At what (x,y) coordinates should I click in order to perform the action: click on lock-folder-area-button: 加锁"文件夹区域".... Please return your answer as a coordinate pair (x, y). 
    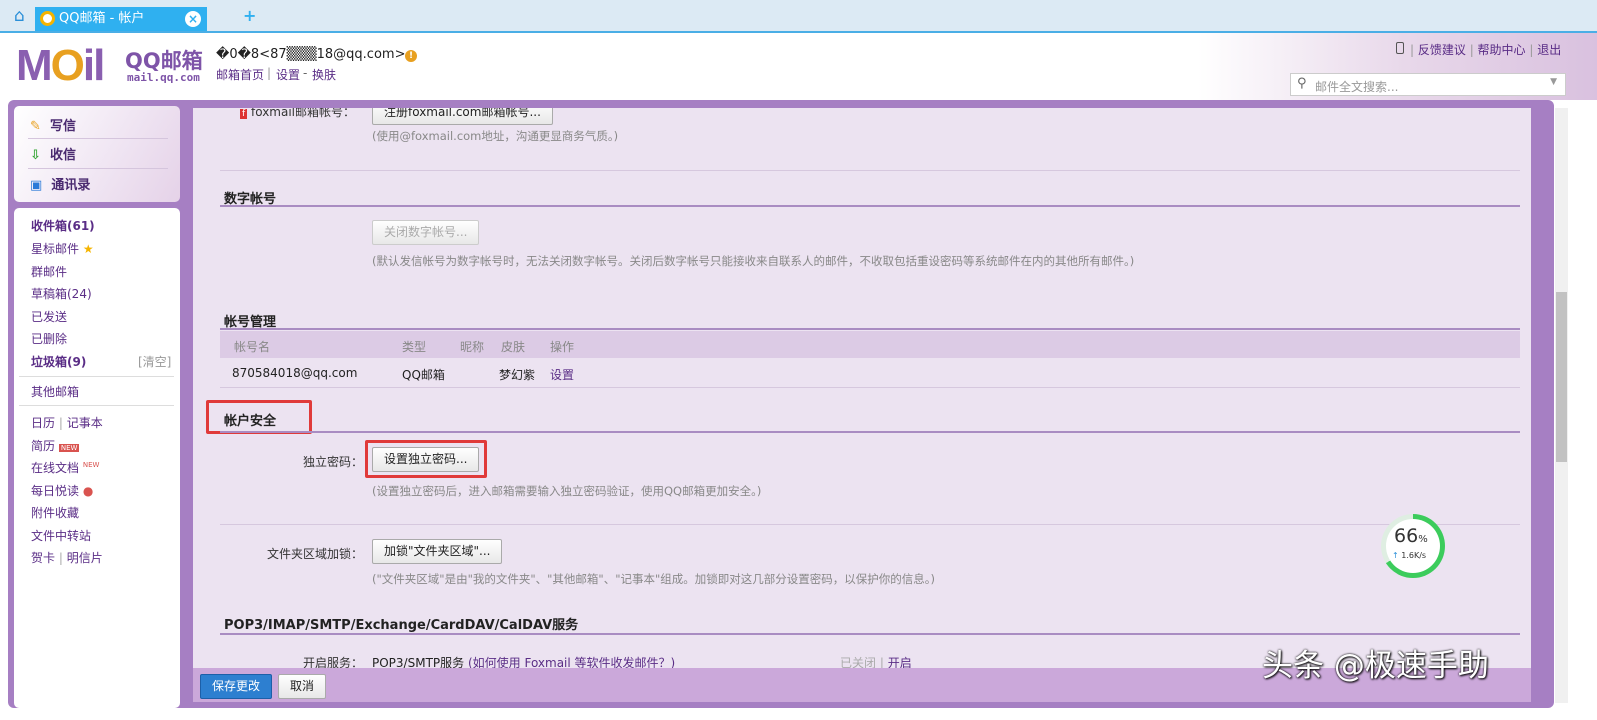
    Looking at the image, I should click on (437, 551).